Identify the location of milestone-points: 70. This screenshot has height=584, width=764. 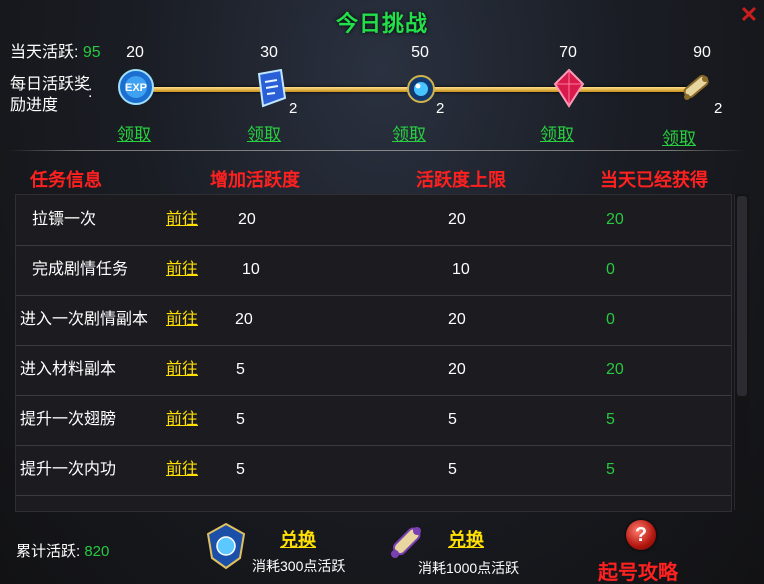
(568, 52).